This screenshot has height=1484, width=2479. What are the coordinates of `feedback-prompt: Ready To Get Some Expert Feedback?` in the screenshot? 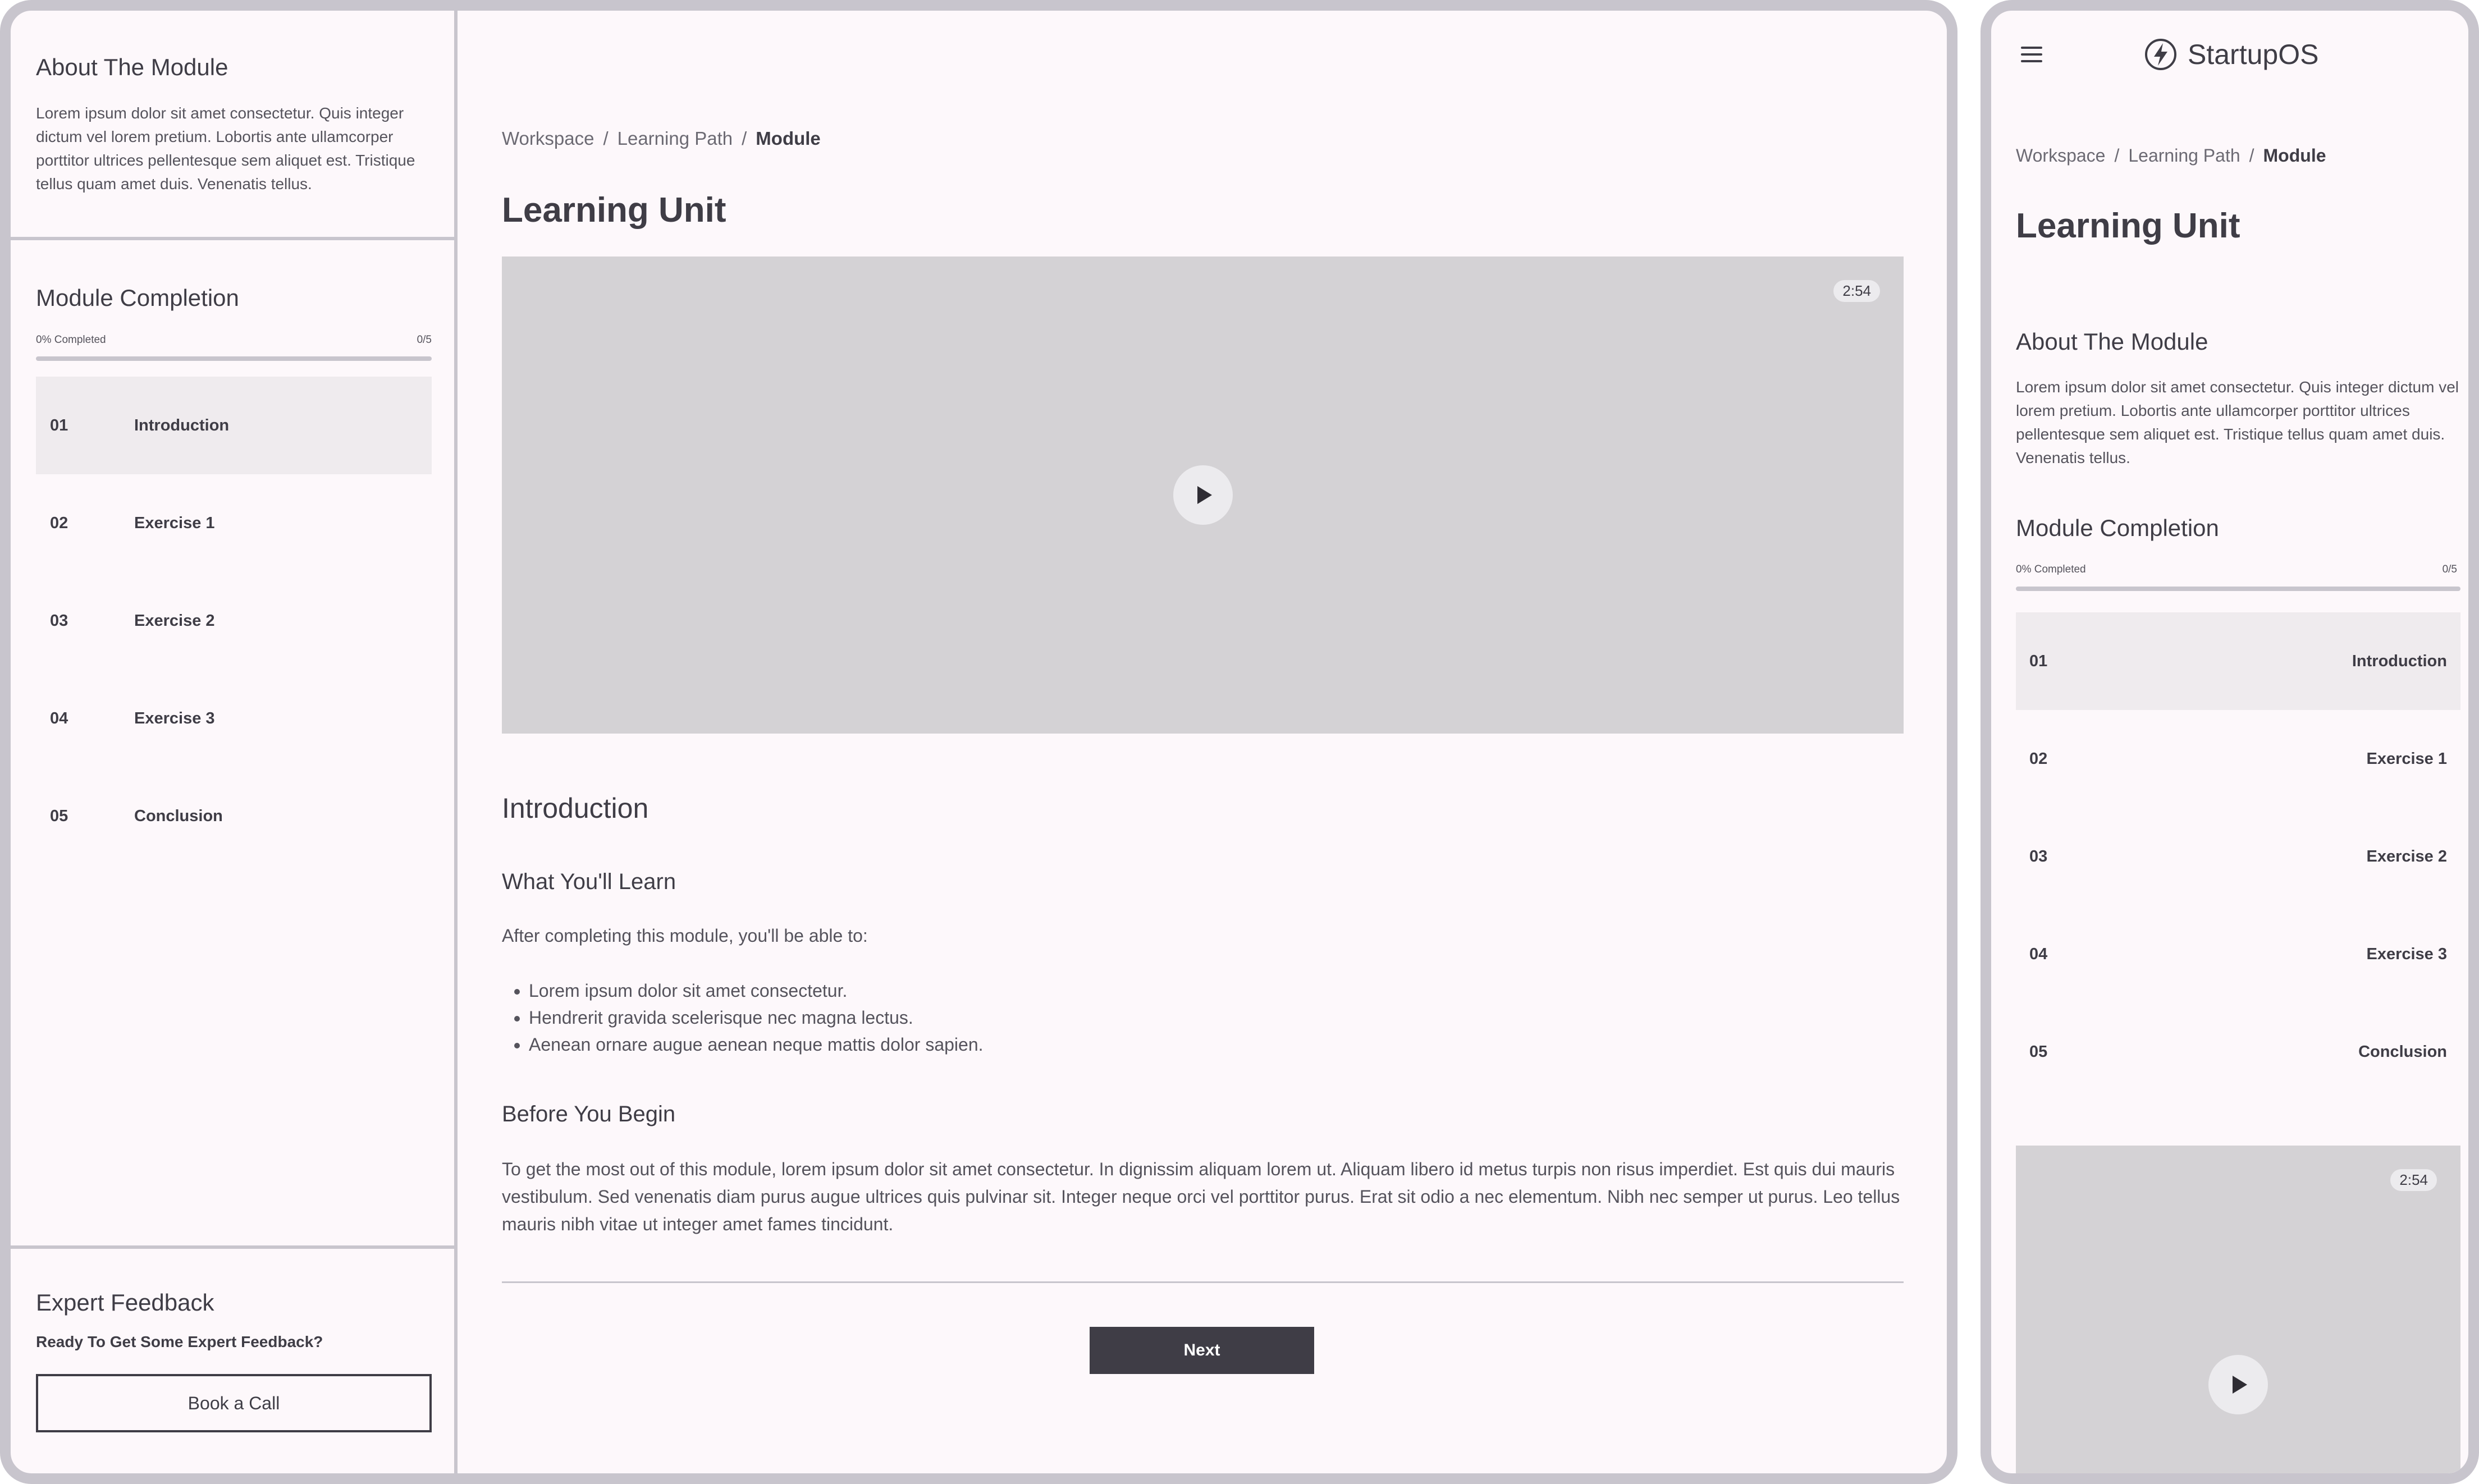 It's located at (179, 1342).